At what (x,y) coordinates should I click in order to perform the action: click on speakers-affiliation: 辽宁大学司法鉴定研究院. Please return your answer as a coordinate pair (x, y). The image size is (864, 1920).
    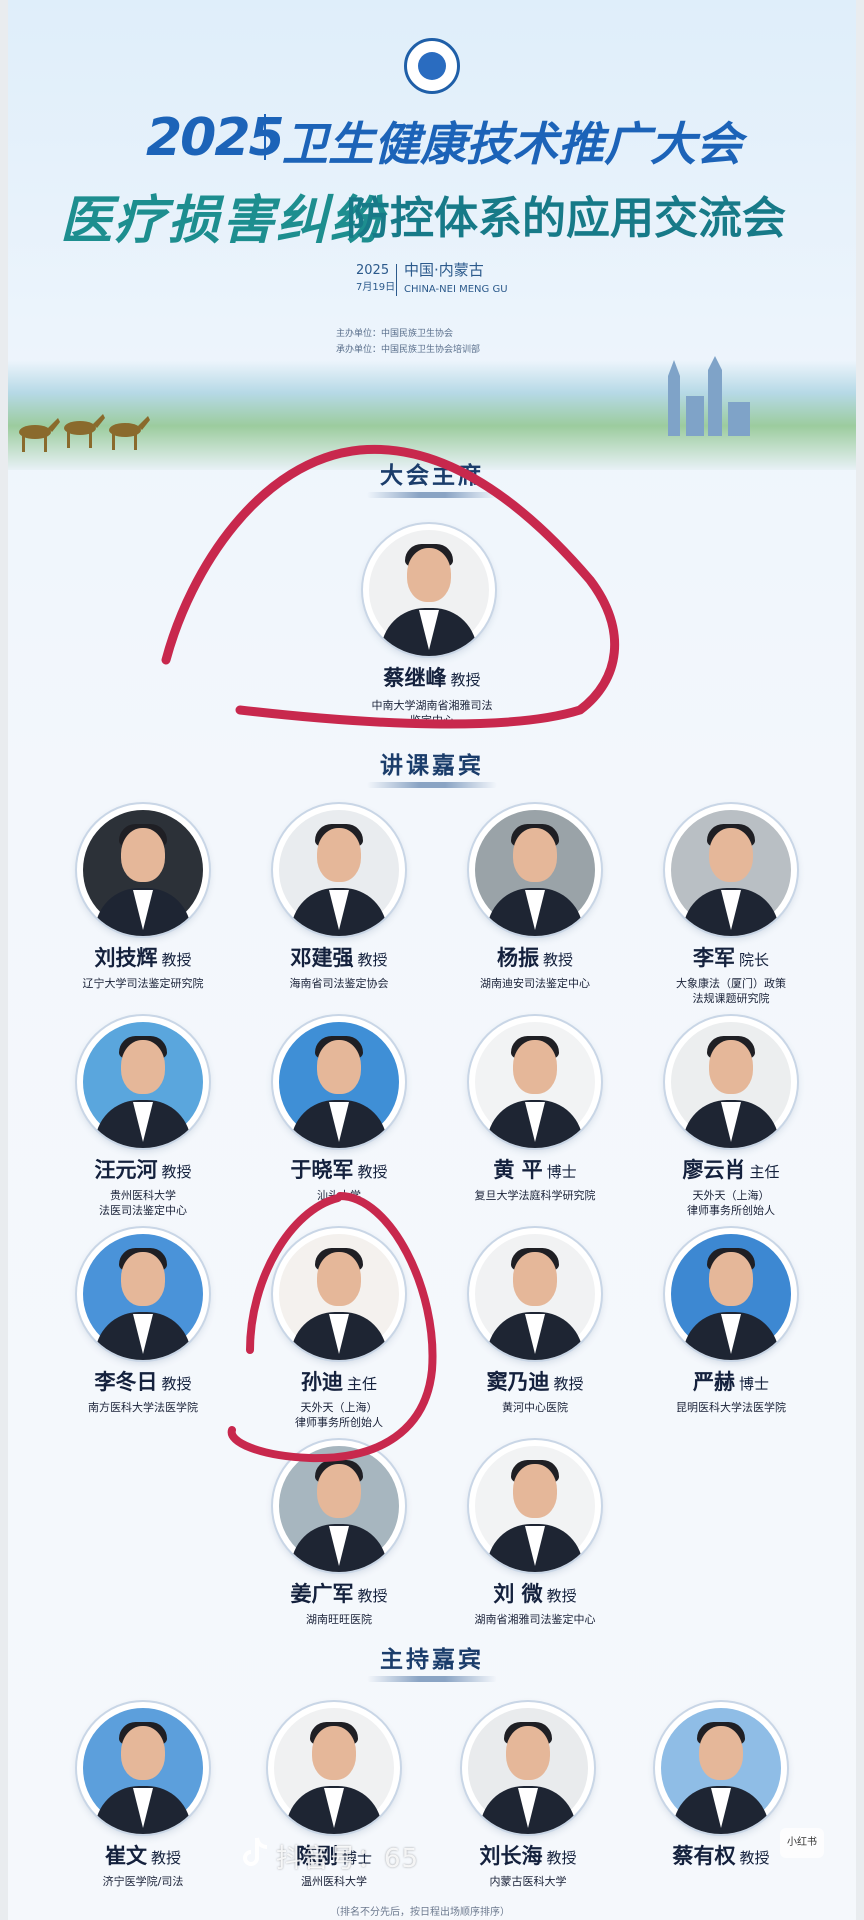
    Looking at the image, I should click on (143, 983).